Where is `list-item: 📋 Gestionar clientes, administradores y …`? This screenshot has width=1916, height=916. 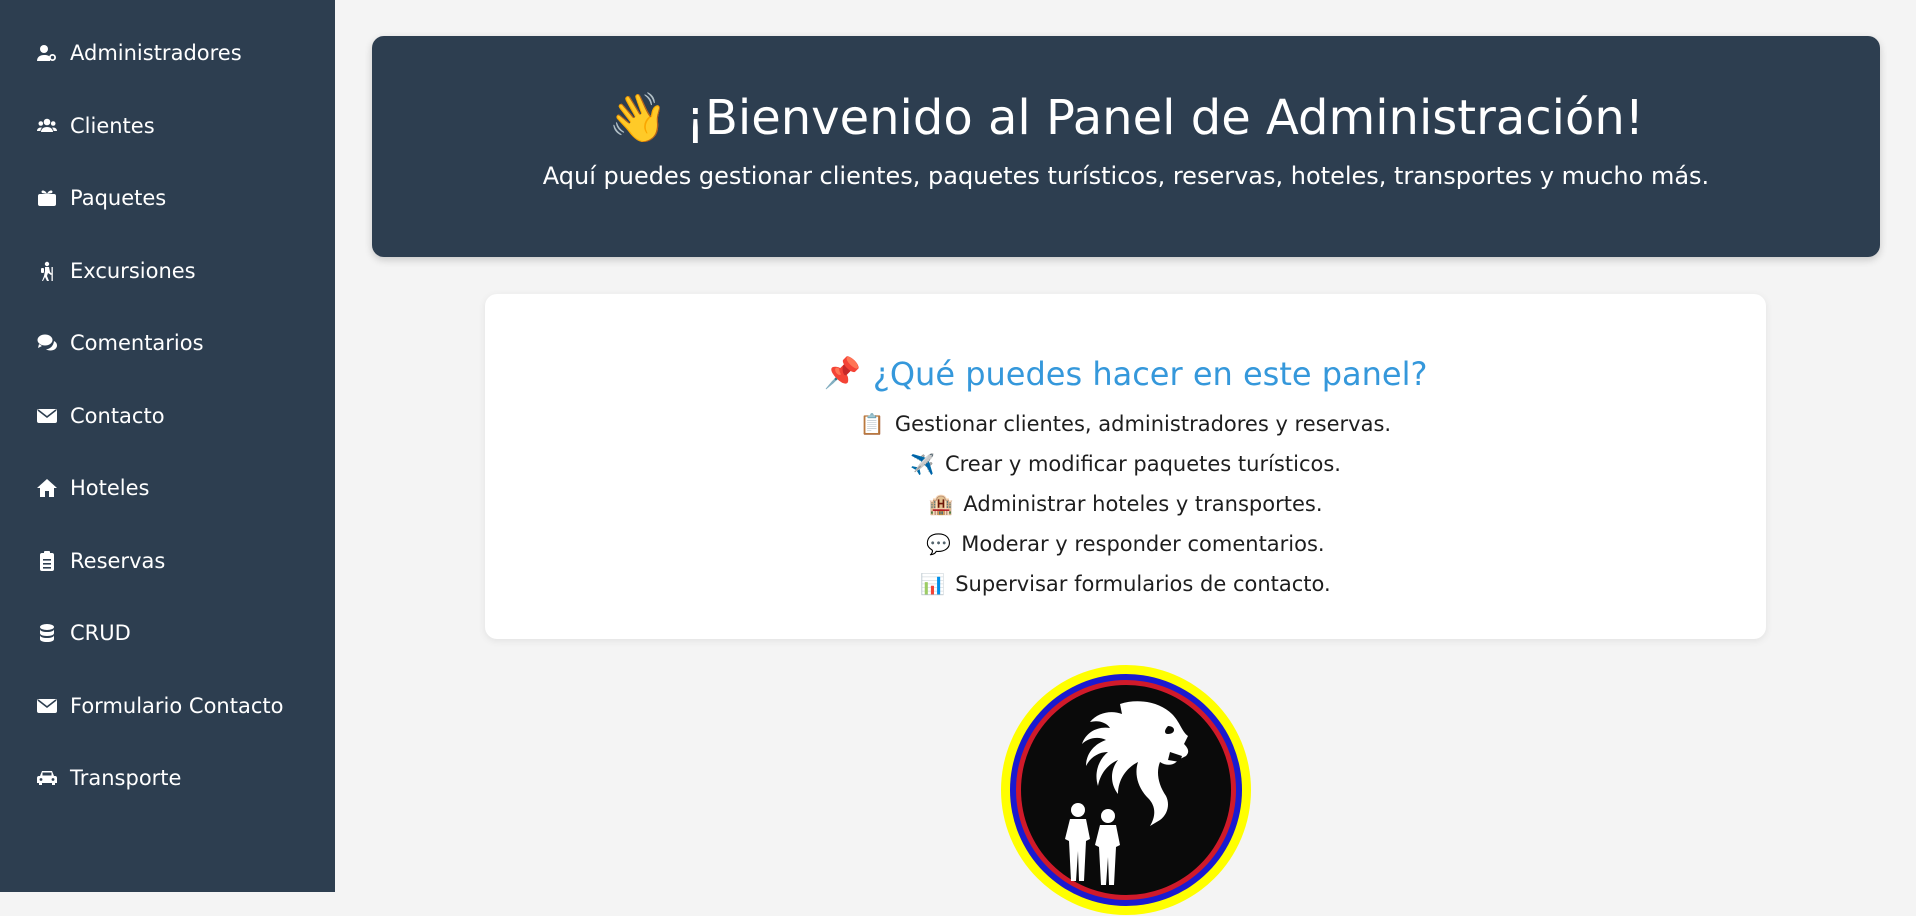
list-item: 📋 Gestionar clientes, administradores y … is located at coordinates (1125, 424).